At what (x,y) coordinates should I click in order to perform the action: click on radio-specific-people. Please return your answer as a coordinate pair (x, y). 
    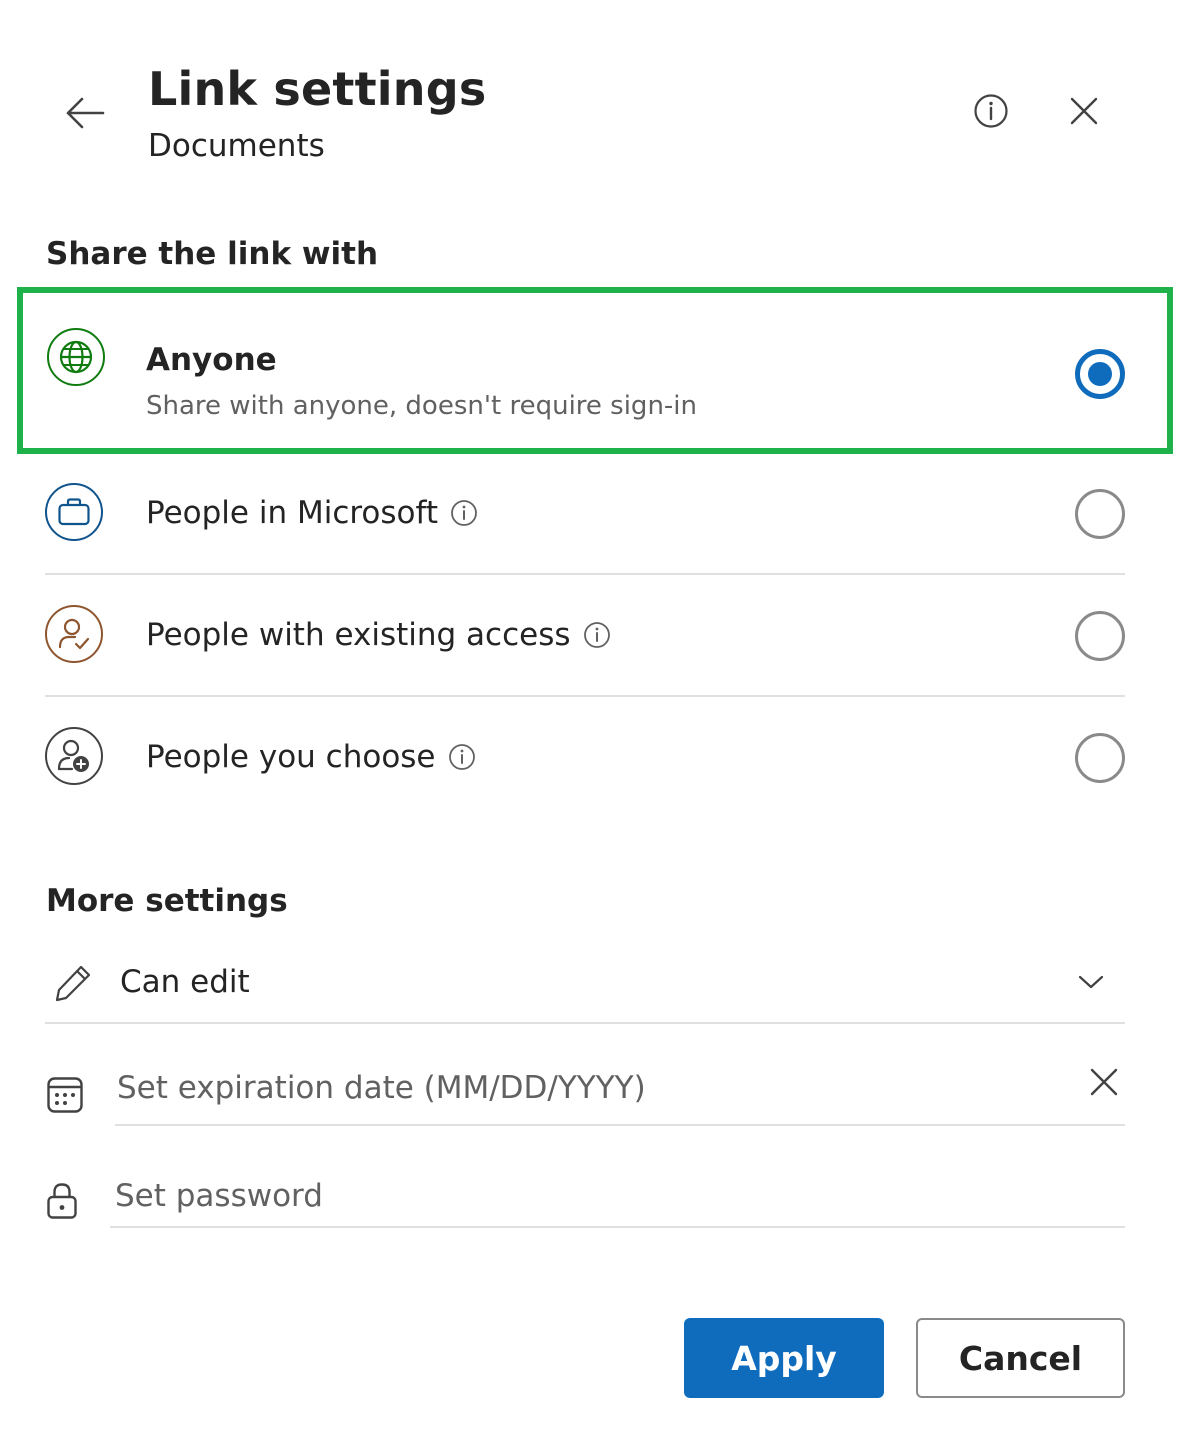
    Looking at the image, I should click on (1100, 758).